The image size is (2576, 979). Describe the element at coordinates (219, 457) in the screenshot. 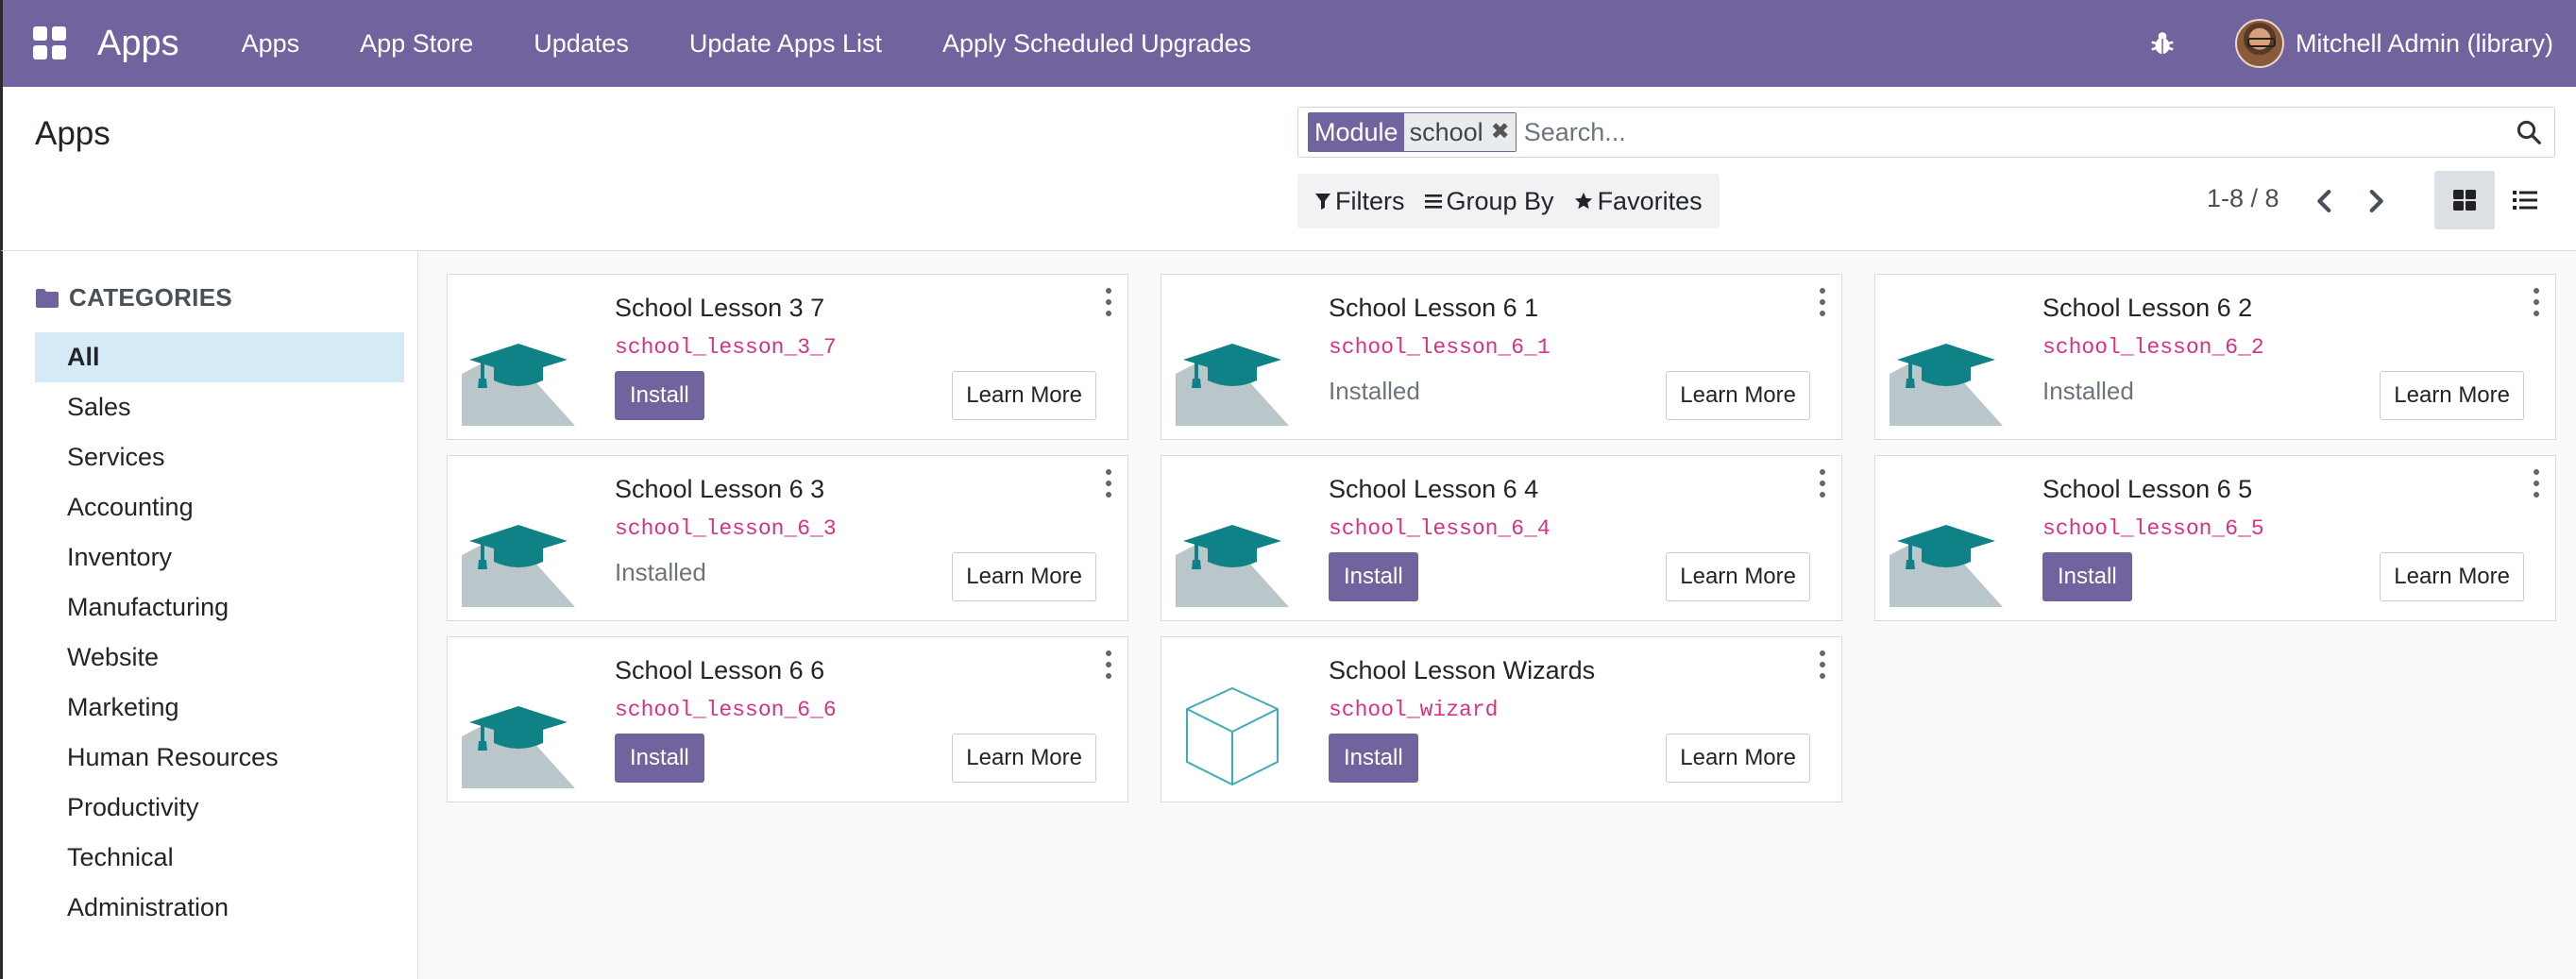

I see `category-services: Services` at that location.